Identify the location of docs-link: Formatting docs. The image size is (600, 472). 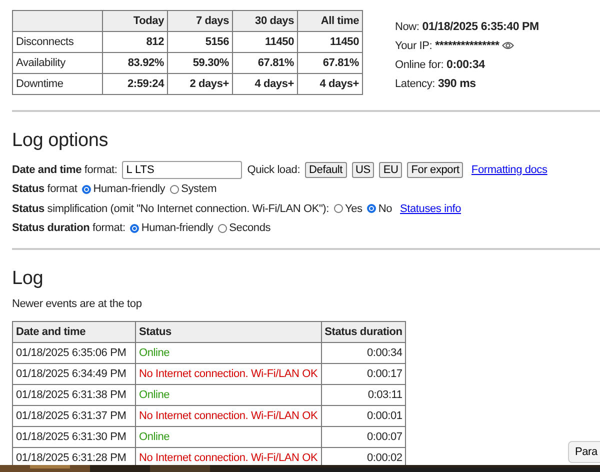
(509, 170).